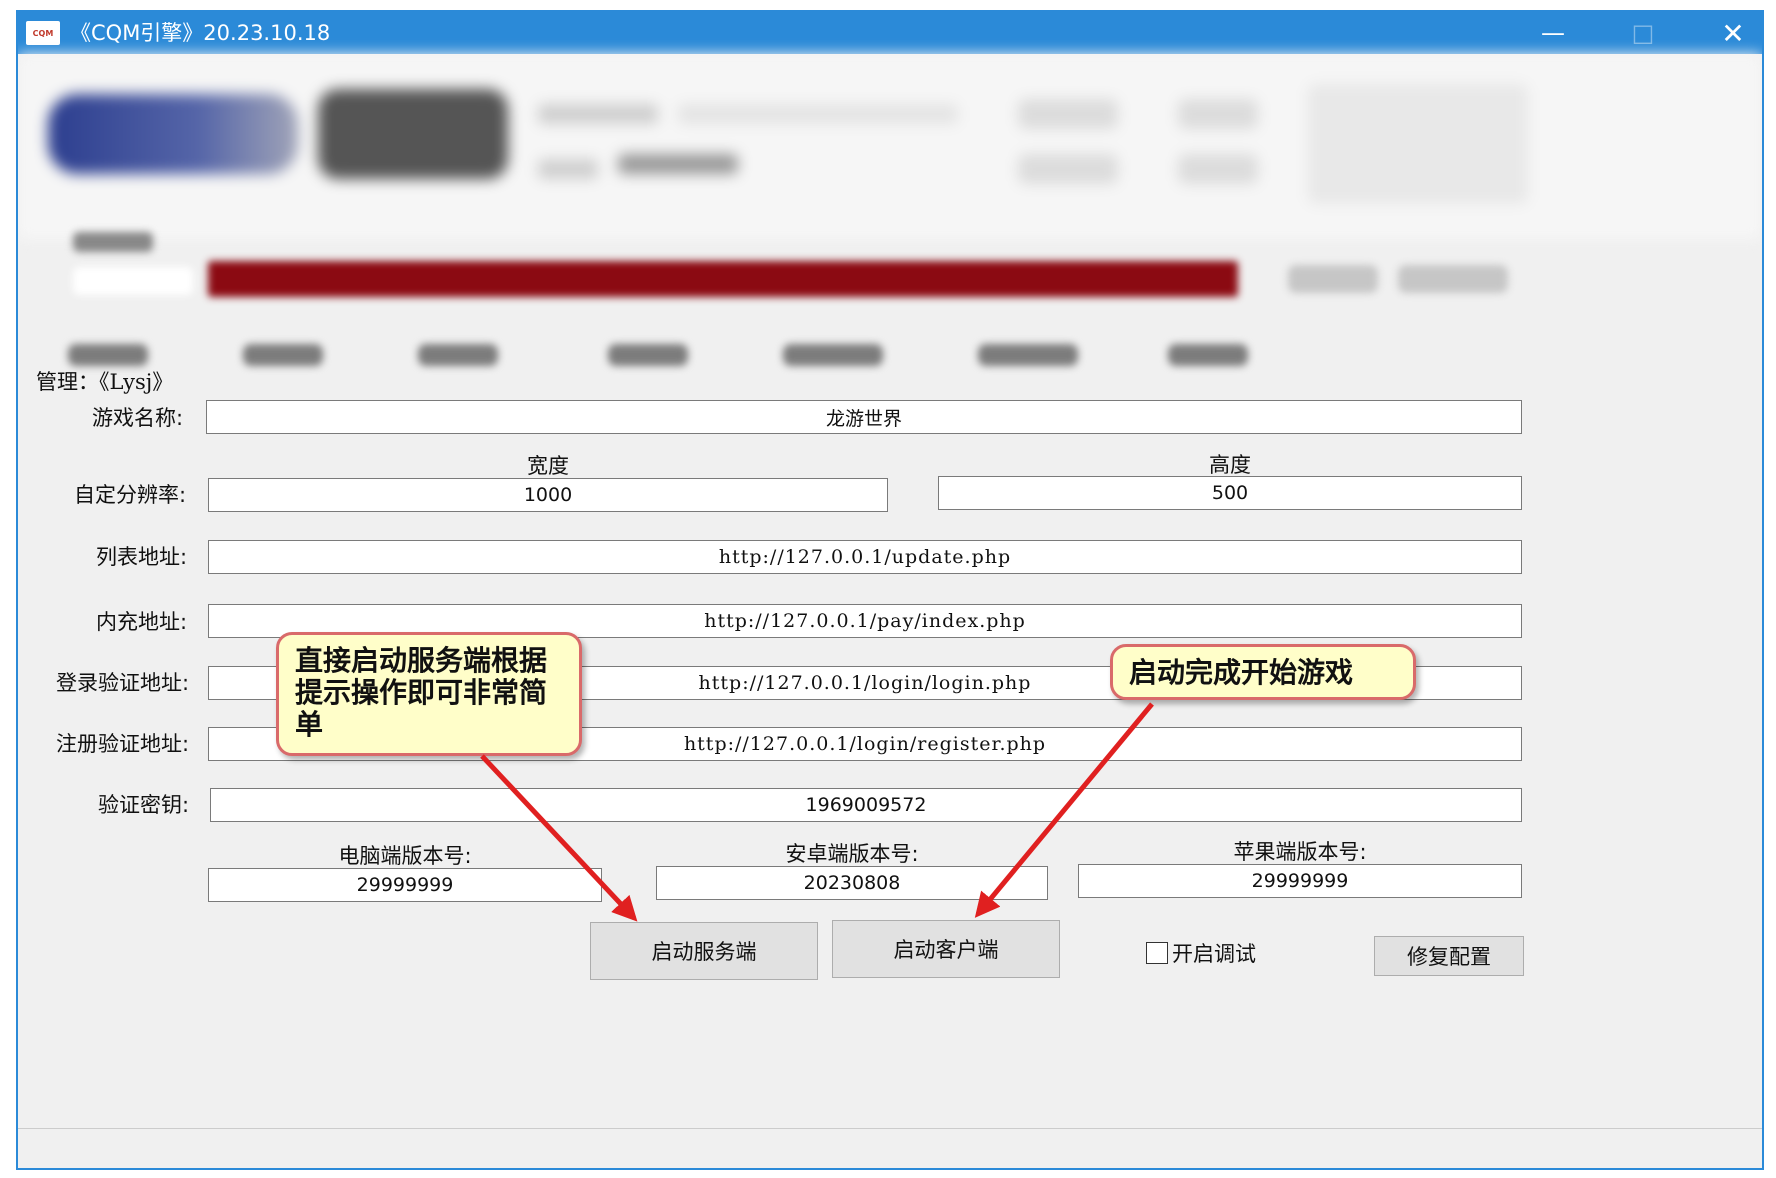 This screenshot has height=1178, width=1776. What do you see at coordinates (113, 242) in the screenshot?
I see `blurred-label` at bounding box center [113, 242].